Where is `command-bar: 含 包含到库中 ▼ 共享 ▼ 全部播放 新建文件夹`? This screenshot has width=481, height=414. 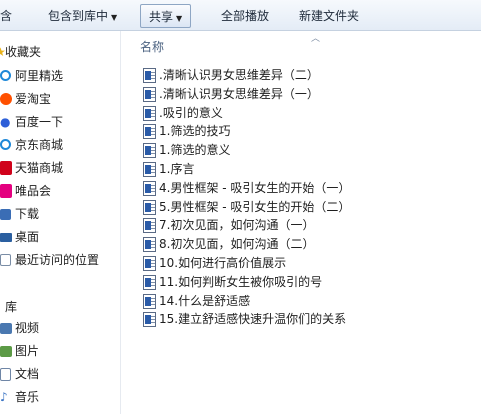 command-bar: 含 包含到库中 ▼ 共享 ▼ 全部播放 新建文件夹 is located at coordinates (240, 15).